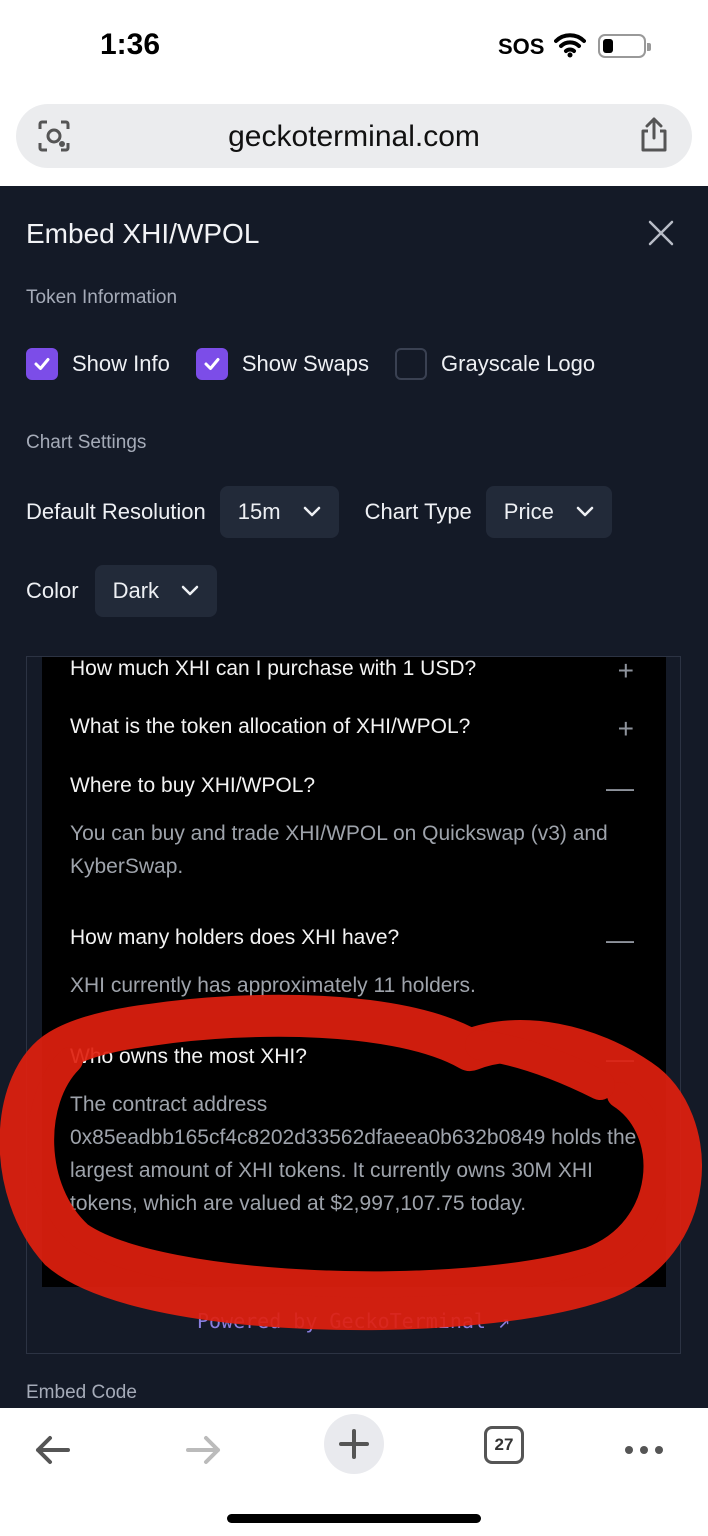  I want to click on faq-question: Who owns the most XHI?, so click(188, 1057).